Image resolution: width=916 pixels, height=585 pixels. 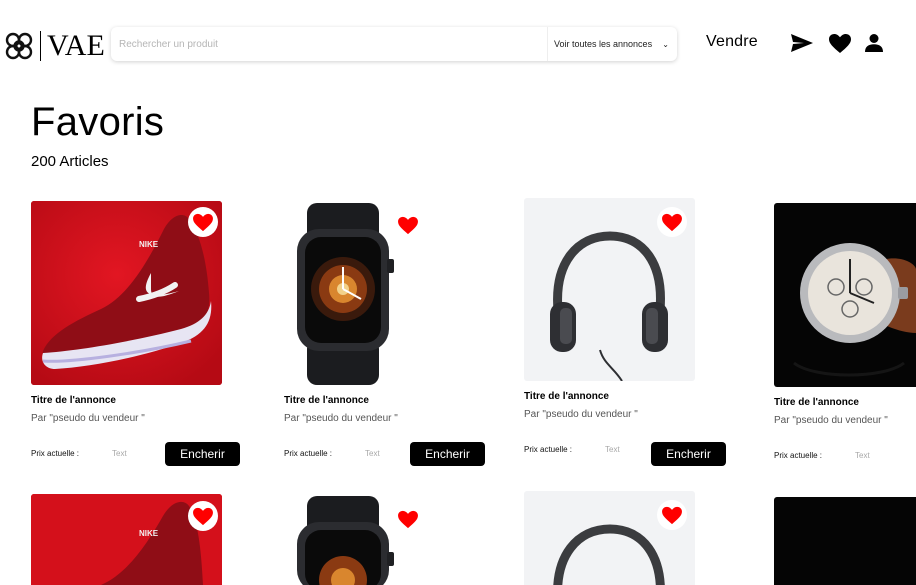 I want to click on logo-text: VAE, so click(x=76, y=45).